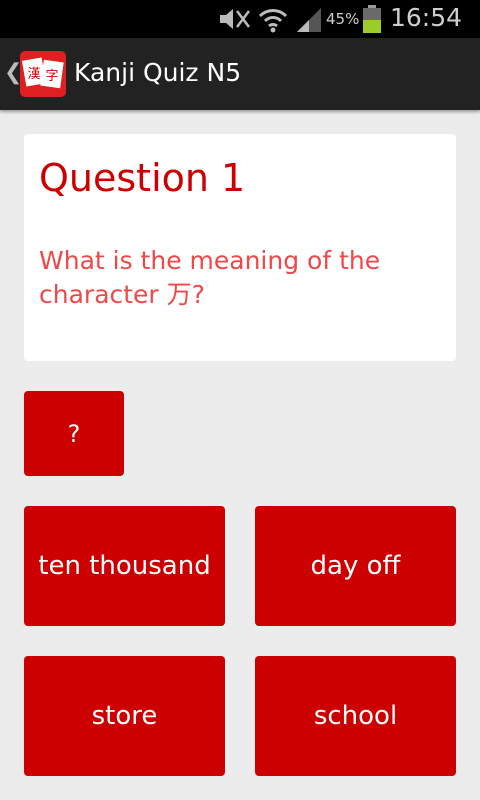  What do you see at coordinates (142, 178) in the screenshot?
I see `question-title: Question 1` at bounding box center [142, 178].